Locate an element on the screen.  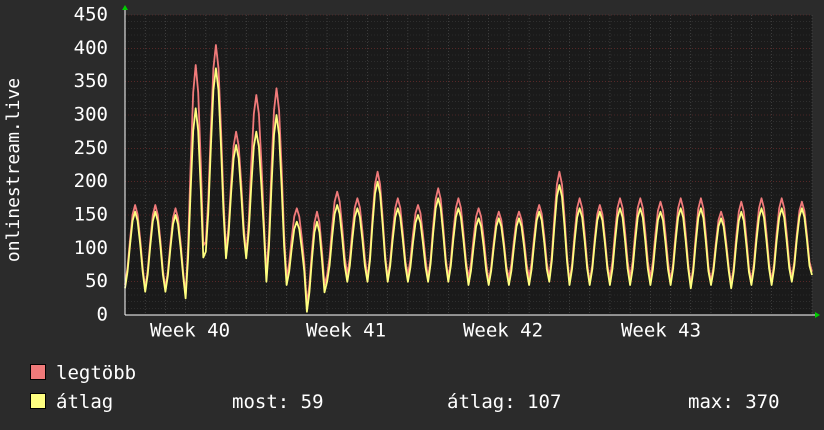
x-tick-label: Week 40 is located at coordinates (190, 331).